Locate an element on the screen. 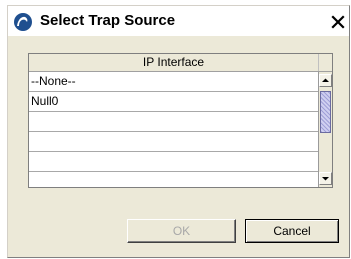 This screenshot has width=351, height=259. cancel-button: Cancel is located at coordinates (292, 231).